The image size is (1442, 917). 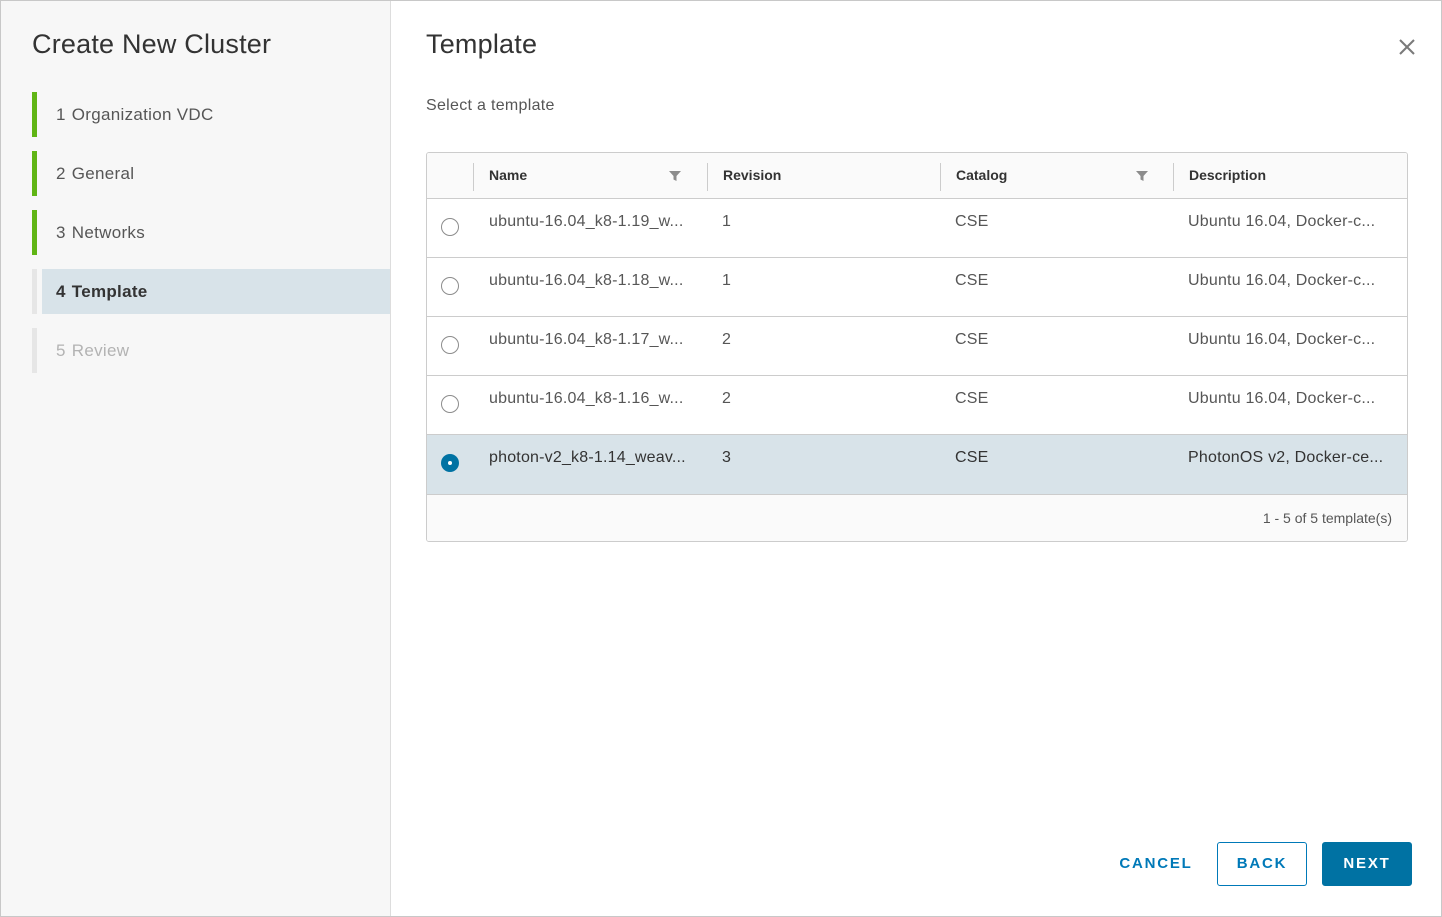 I want to click on step-label: Template, so click(x=109, y=291).